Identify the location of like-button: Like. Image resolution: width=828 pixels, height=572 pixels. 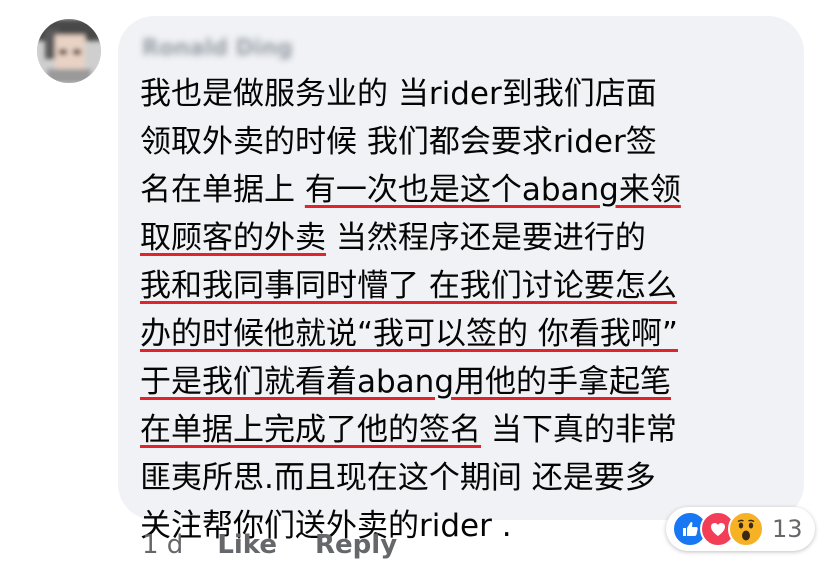
(247, 545).